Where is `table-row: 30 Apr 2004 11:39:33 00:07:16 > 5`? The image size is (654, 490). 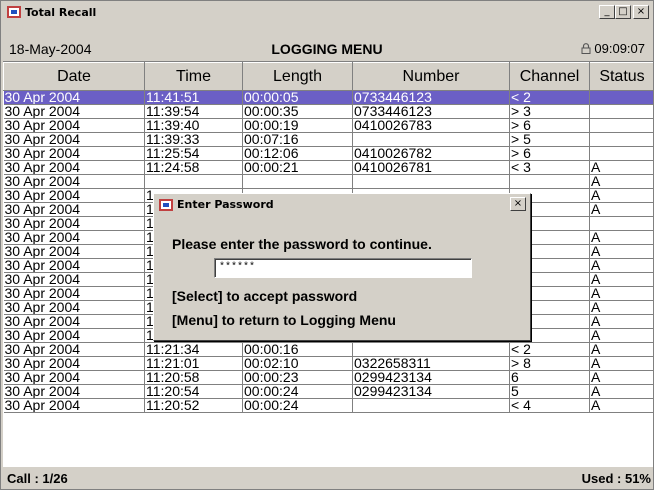
table-row: 30 Apr 2004 11:39:33 00:07:16 > 5 is located at coordinates (328, 139).